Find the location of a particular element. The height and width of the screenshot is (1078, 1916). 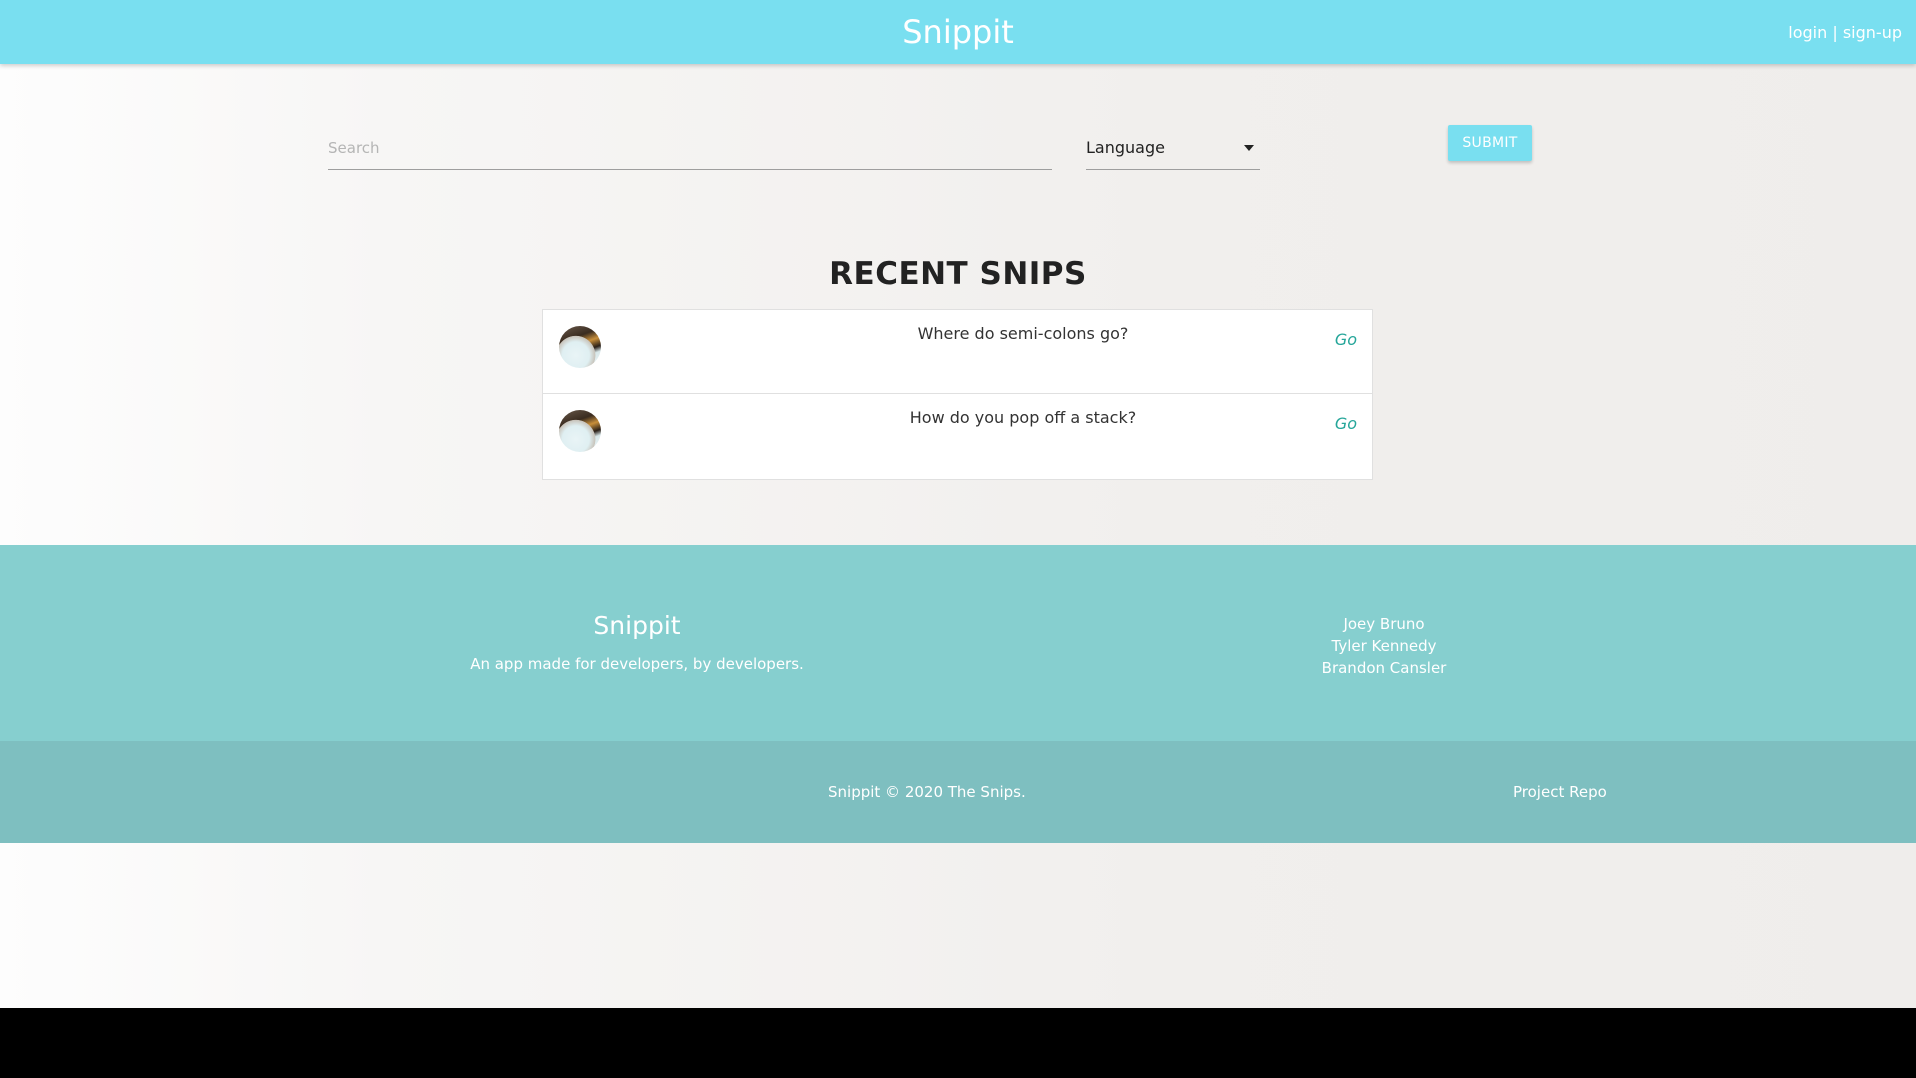

team-list: Joey Bruno Tyler Kennedy Brandon Cansler is located at coordinates (1384, 646).